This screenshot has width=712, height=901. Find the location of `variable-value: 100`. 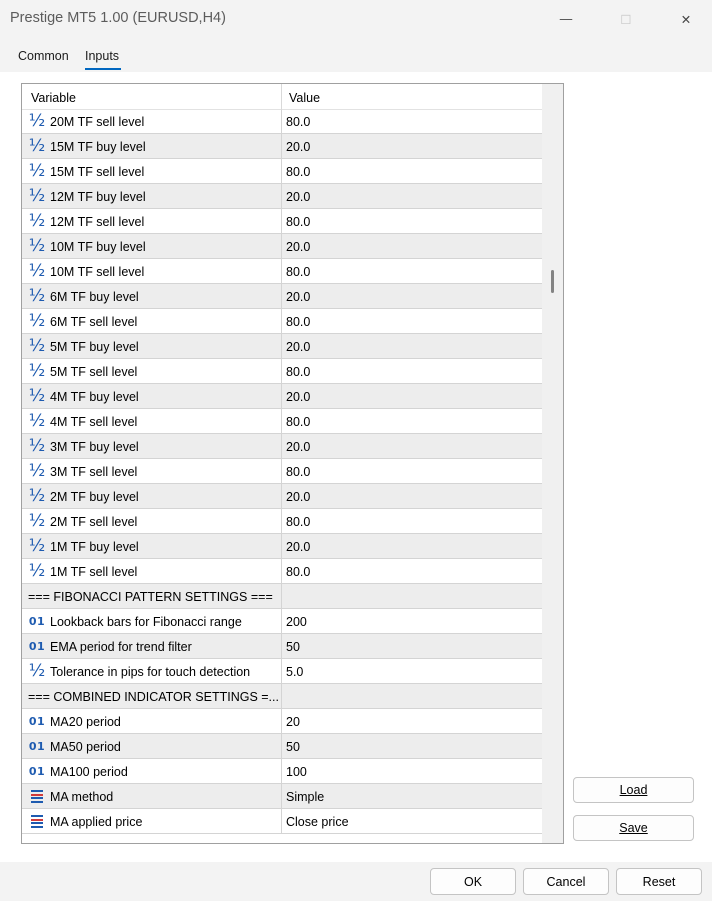

variable-value: 100 is located at coordinates (296, 772).